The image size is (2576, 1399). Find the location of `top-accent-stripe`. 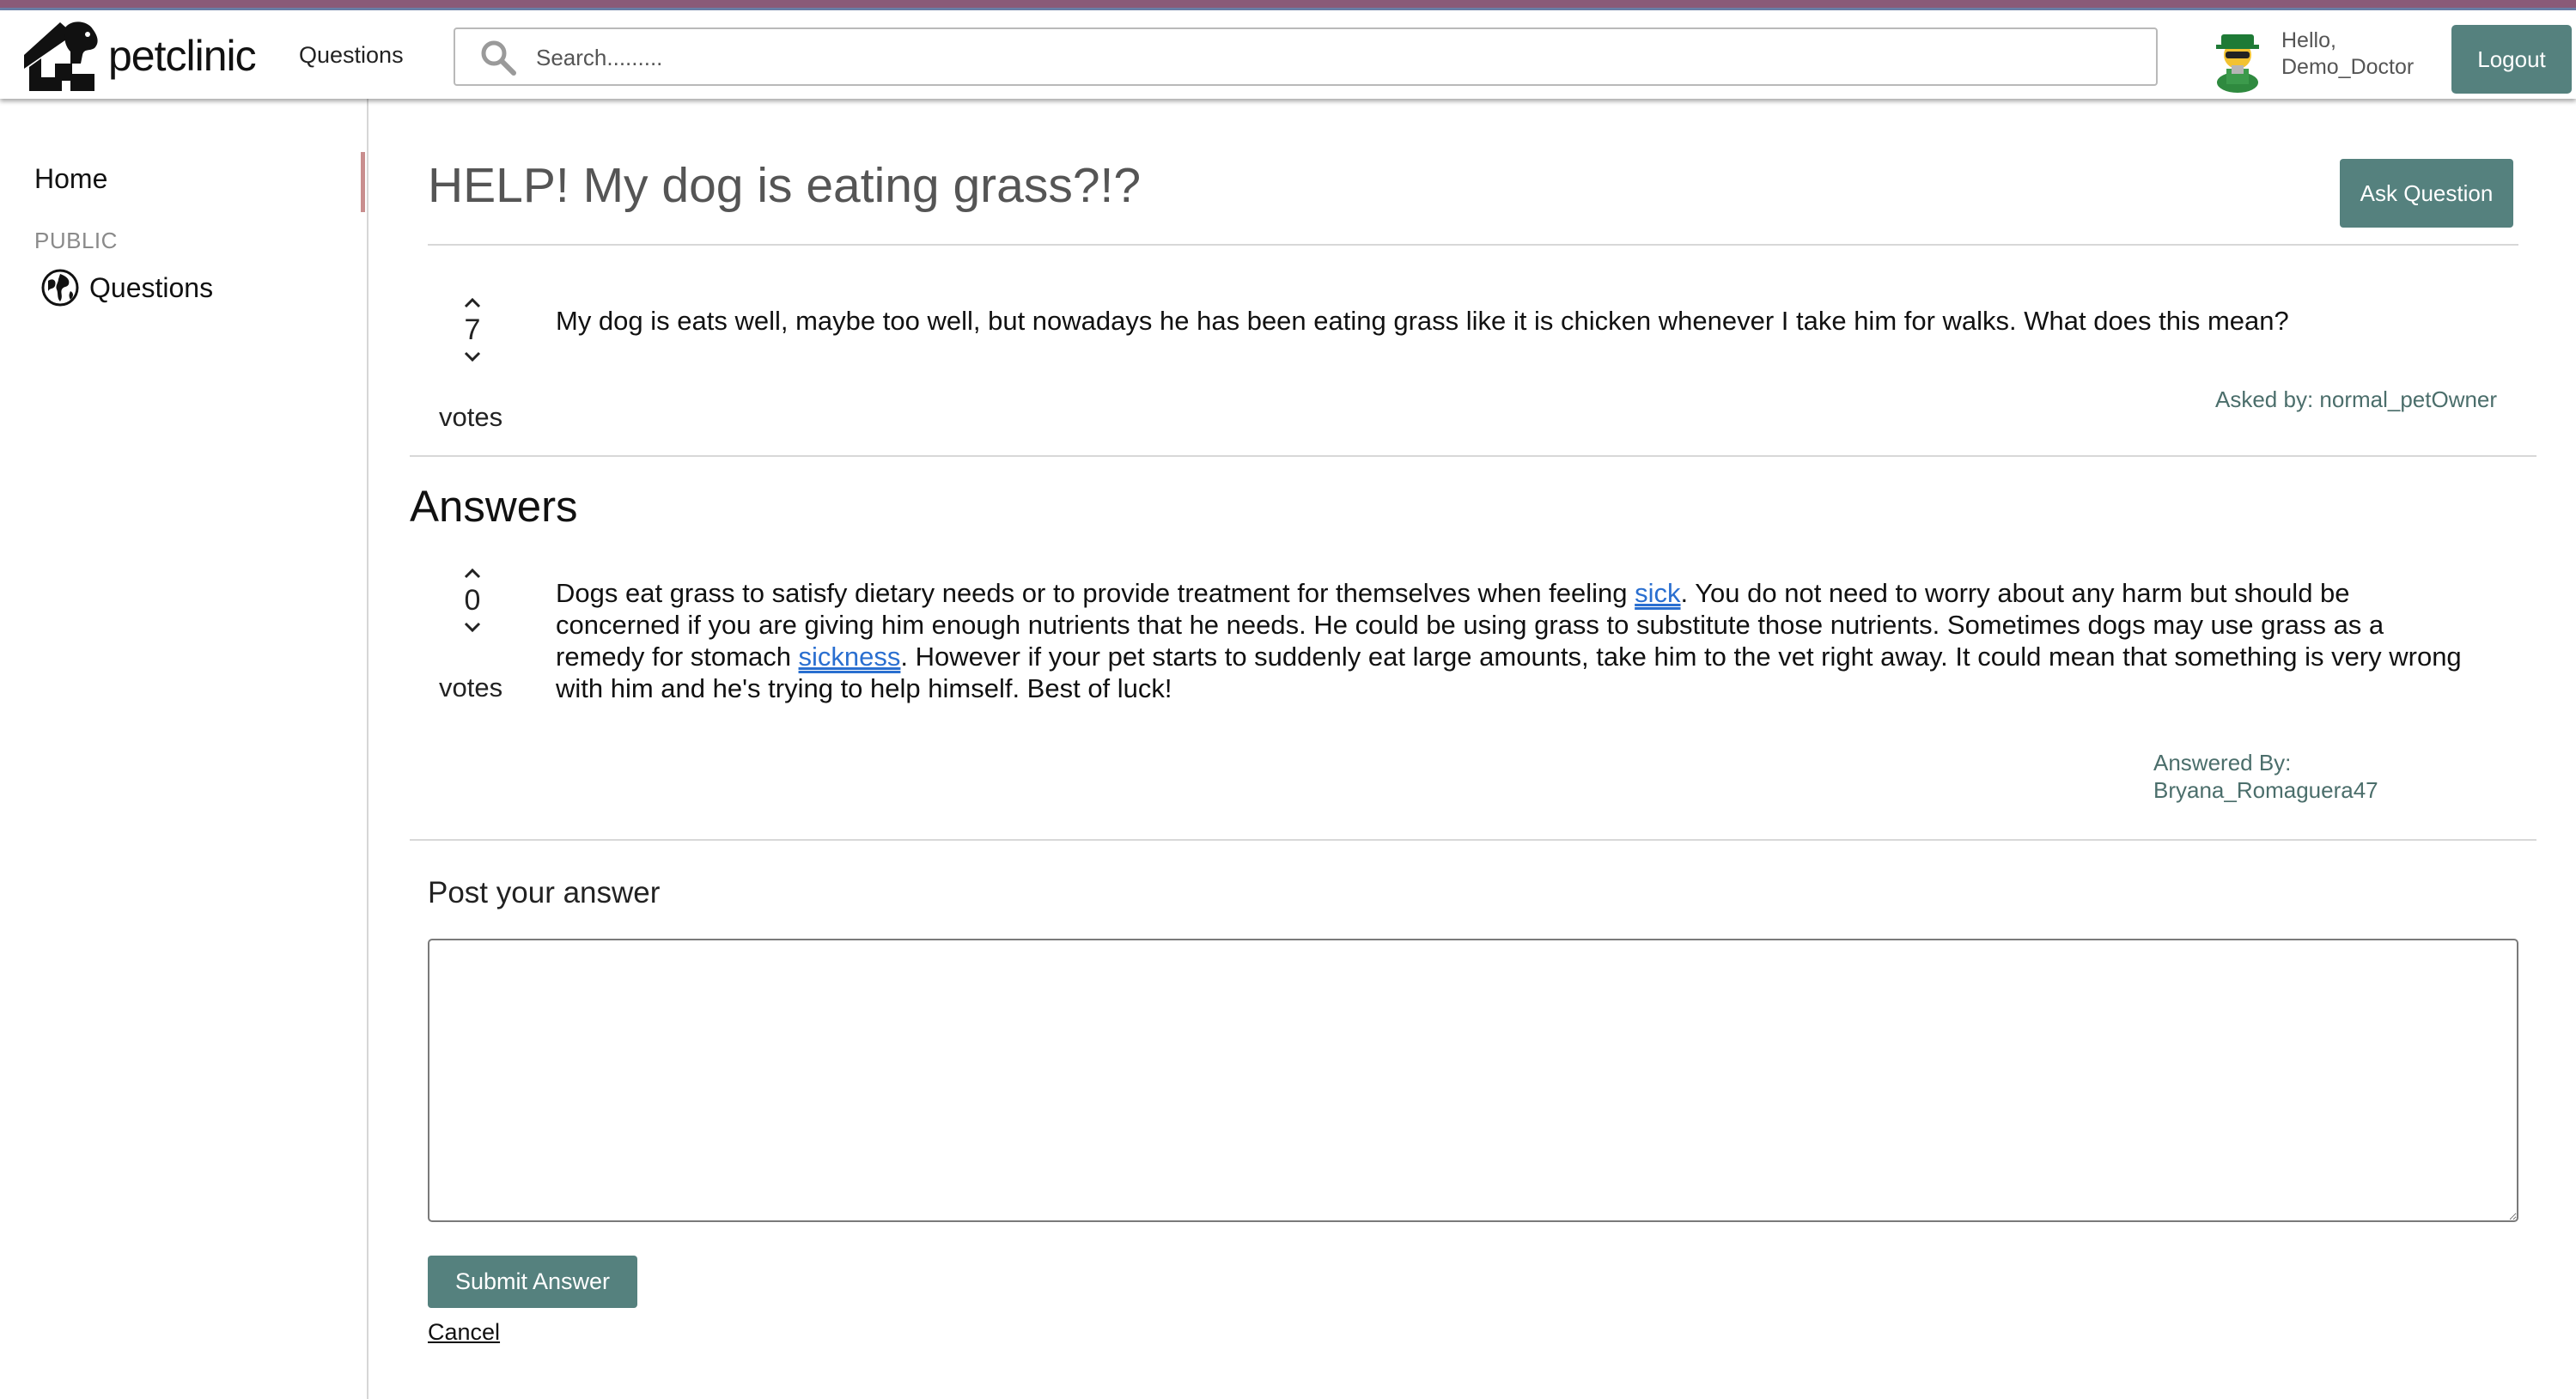

top-accent-stripe is located at coordinates (1288, 5).